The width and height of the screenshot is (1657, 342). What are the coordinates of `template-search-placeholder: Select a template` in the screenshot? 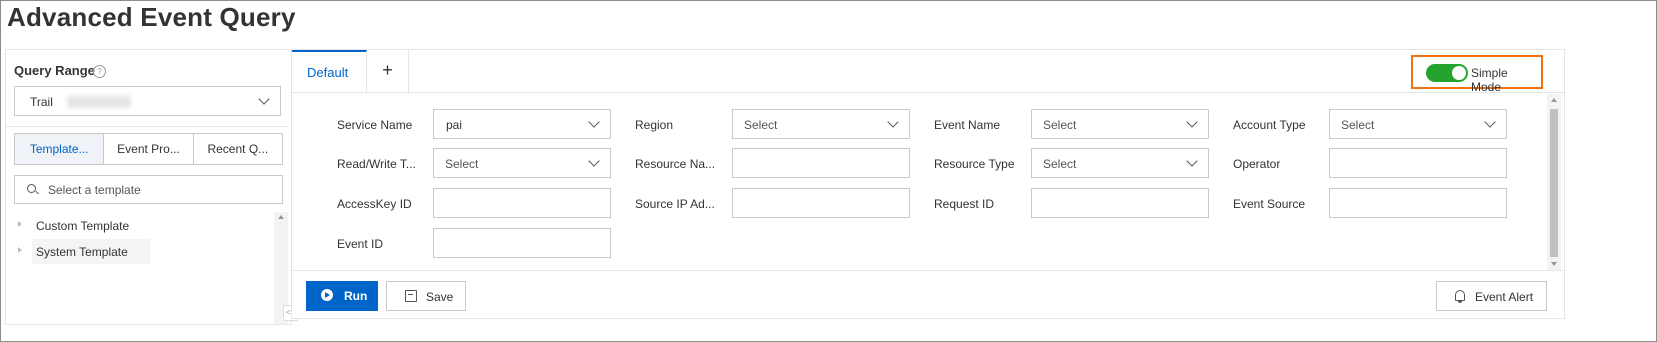 It's located at (94, 190).